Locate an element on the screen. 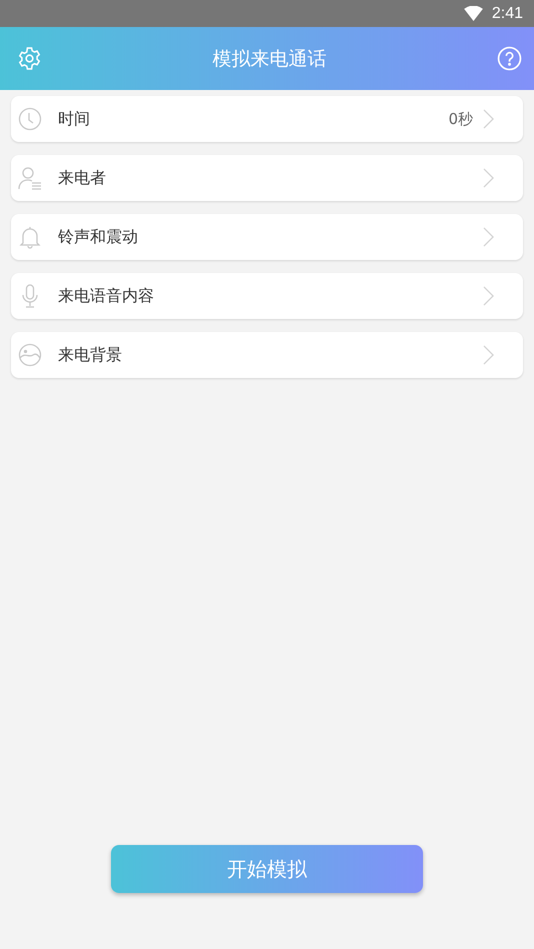 The image size is (534, 949). settings-row: 铃声和震动 is located at coordinates (267, 237).